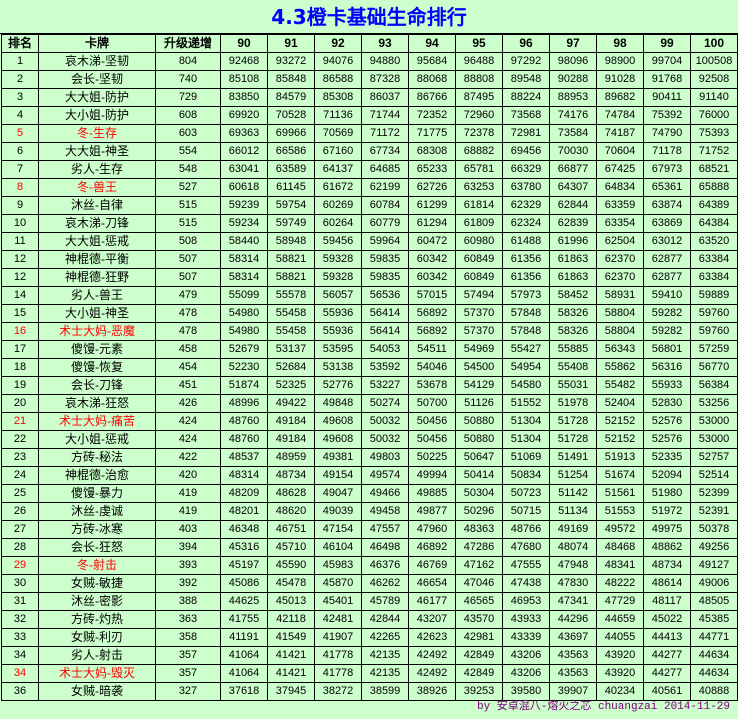  I want to click on value-cell: 63780, so click(526, 187).